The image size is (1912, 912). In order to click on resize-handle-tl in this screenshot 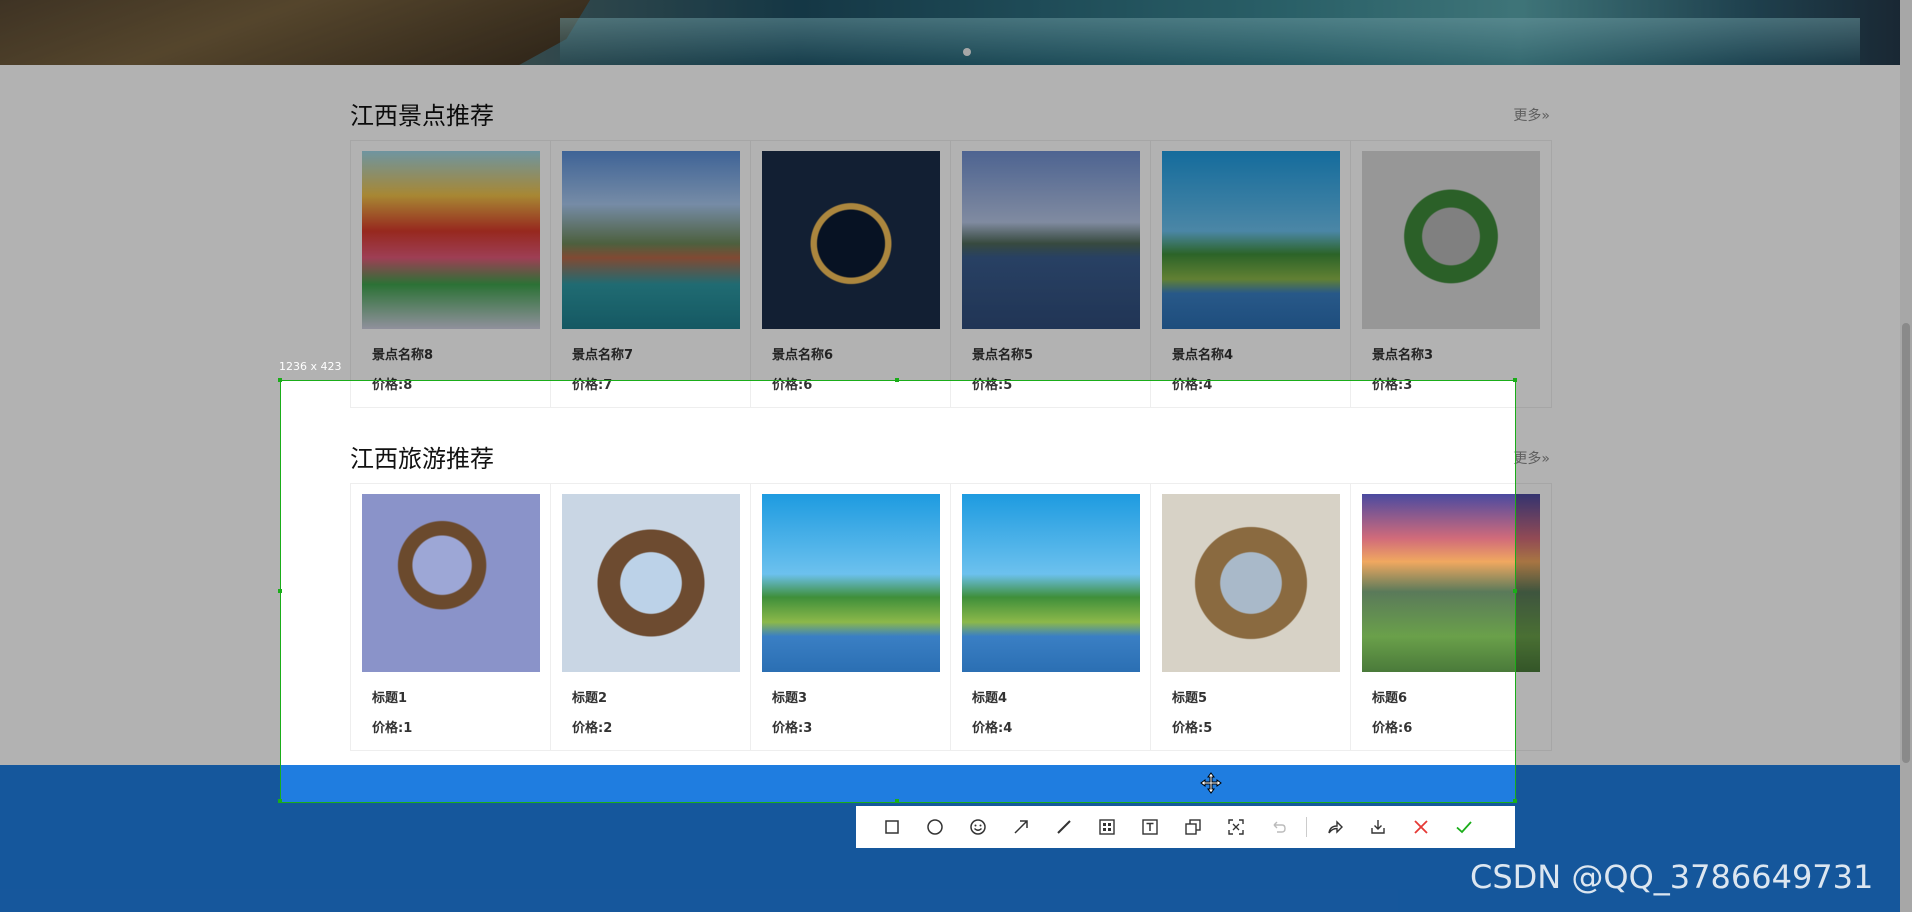, I will do `click(280, 380)`.